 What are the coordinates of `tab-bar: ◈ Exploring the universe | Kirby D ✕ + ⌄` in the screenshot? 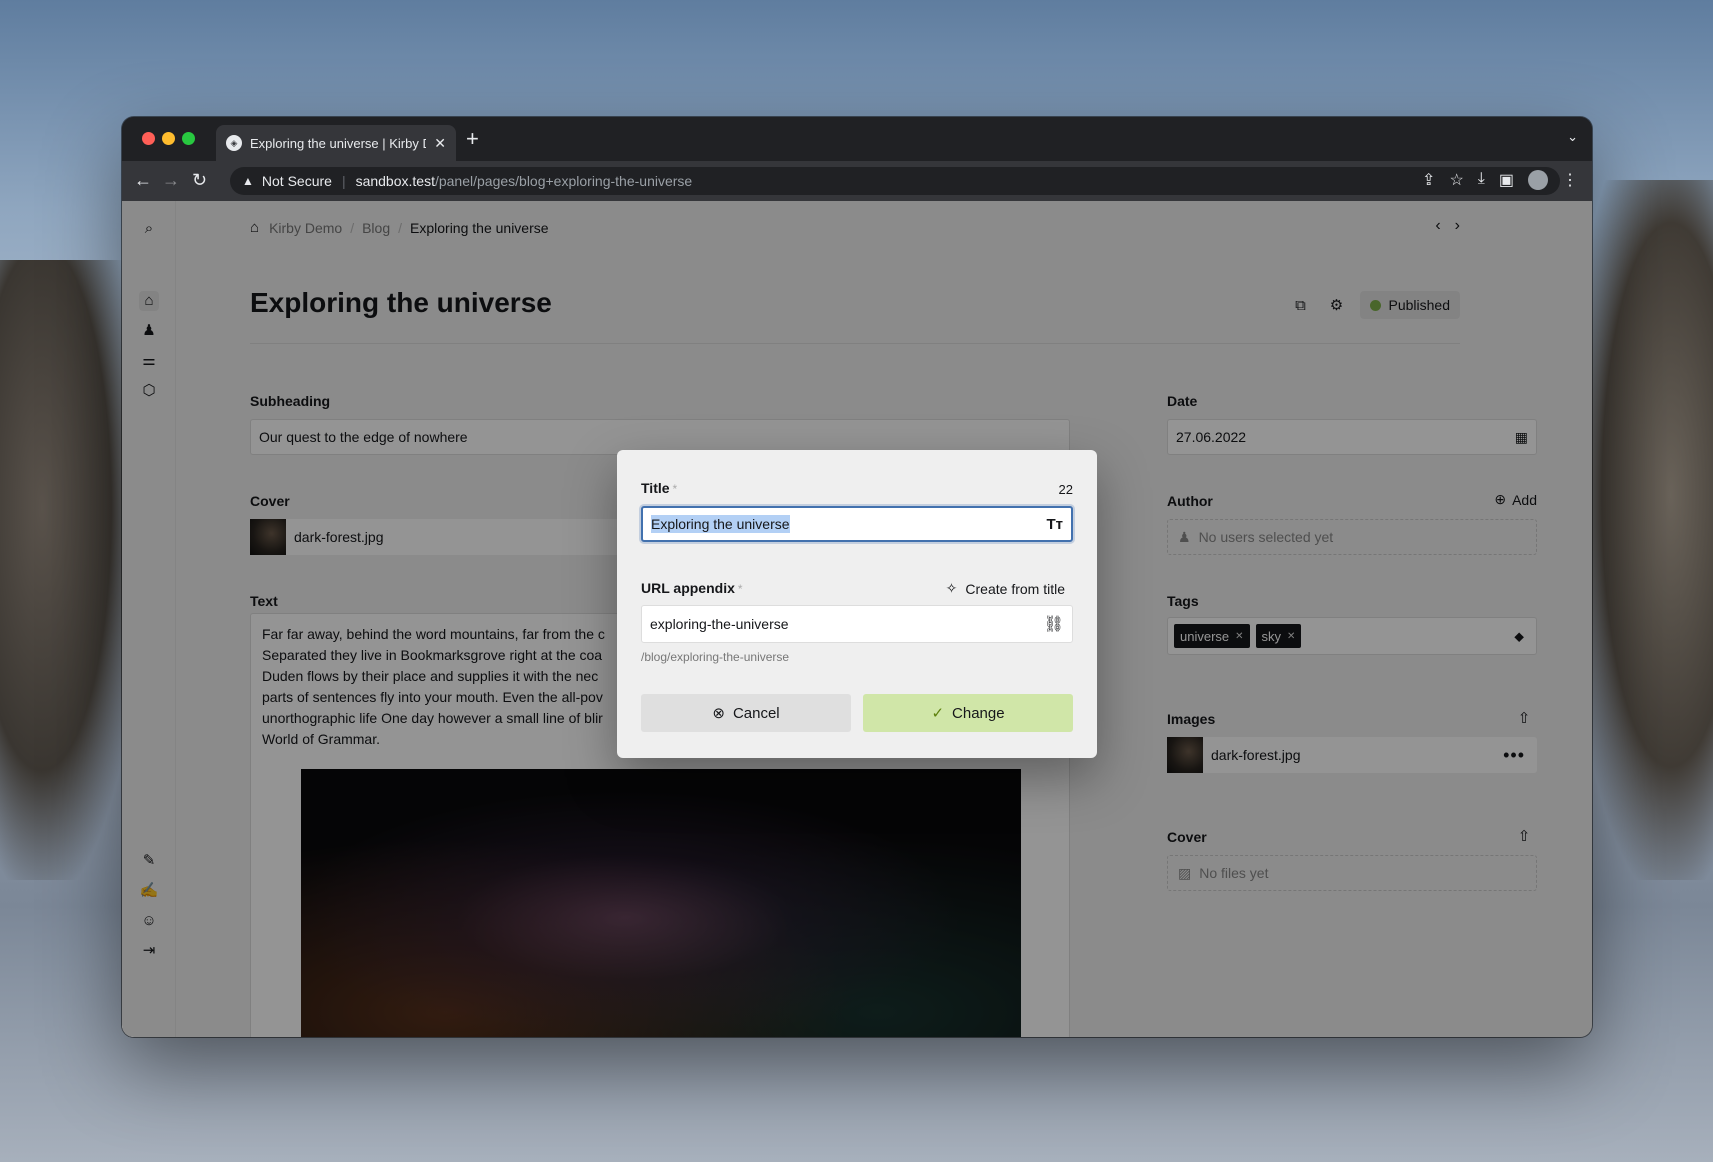 It's located at (857, 139).